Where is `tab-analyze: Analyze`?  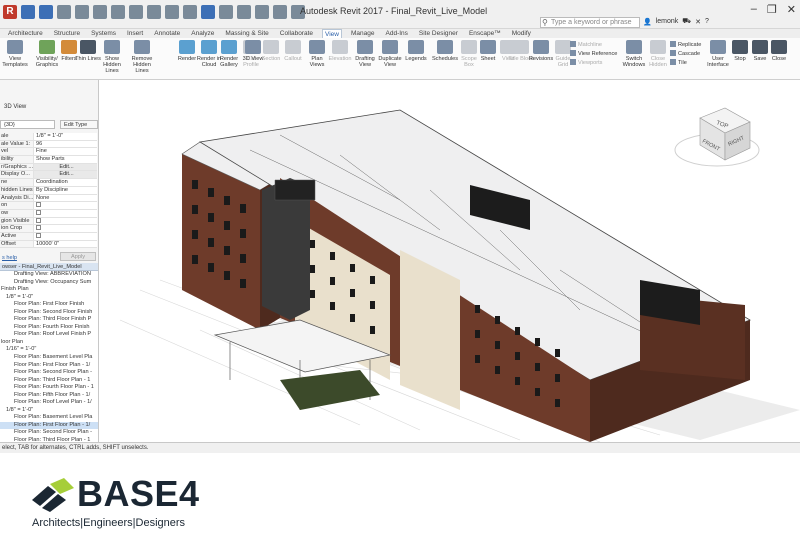 tab-analyze: Analyze is located at coordinates (202, 33).